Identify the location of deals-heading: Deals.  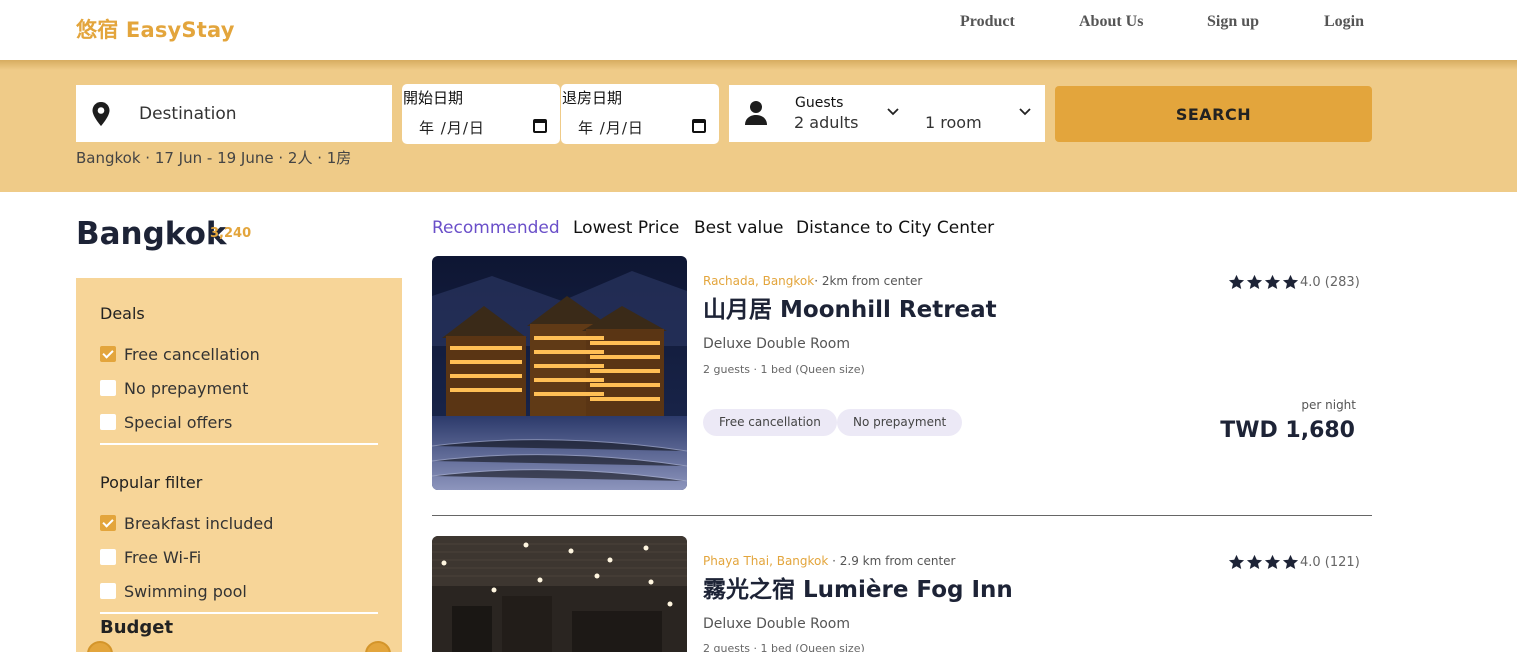
(122, 313).